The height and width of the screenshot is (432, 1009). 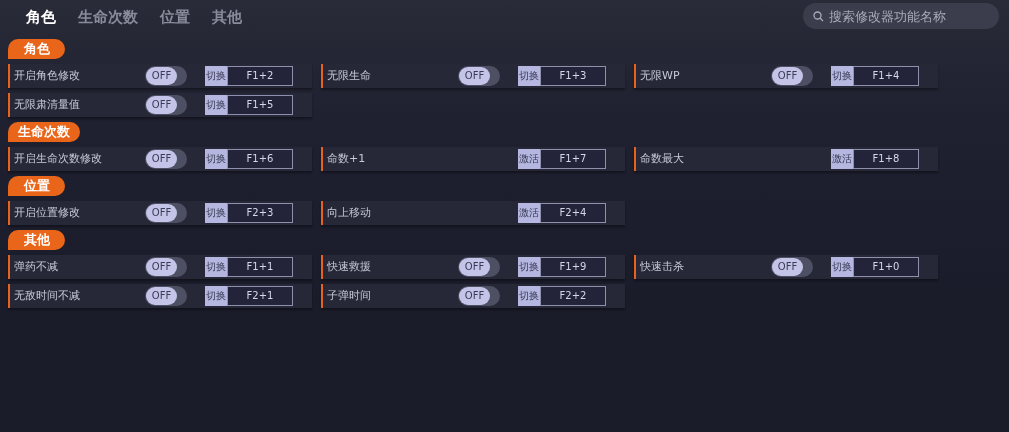 What do you see at coordinates (47, 212) in the screenshot?
I see `cheat-label: 开启位置修改` at bounding box center [47, 212].